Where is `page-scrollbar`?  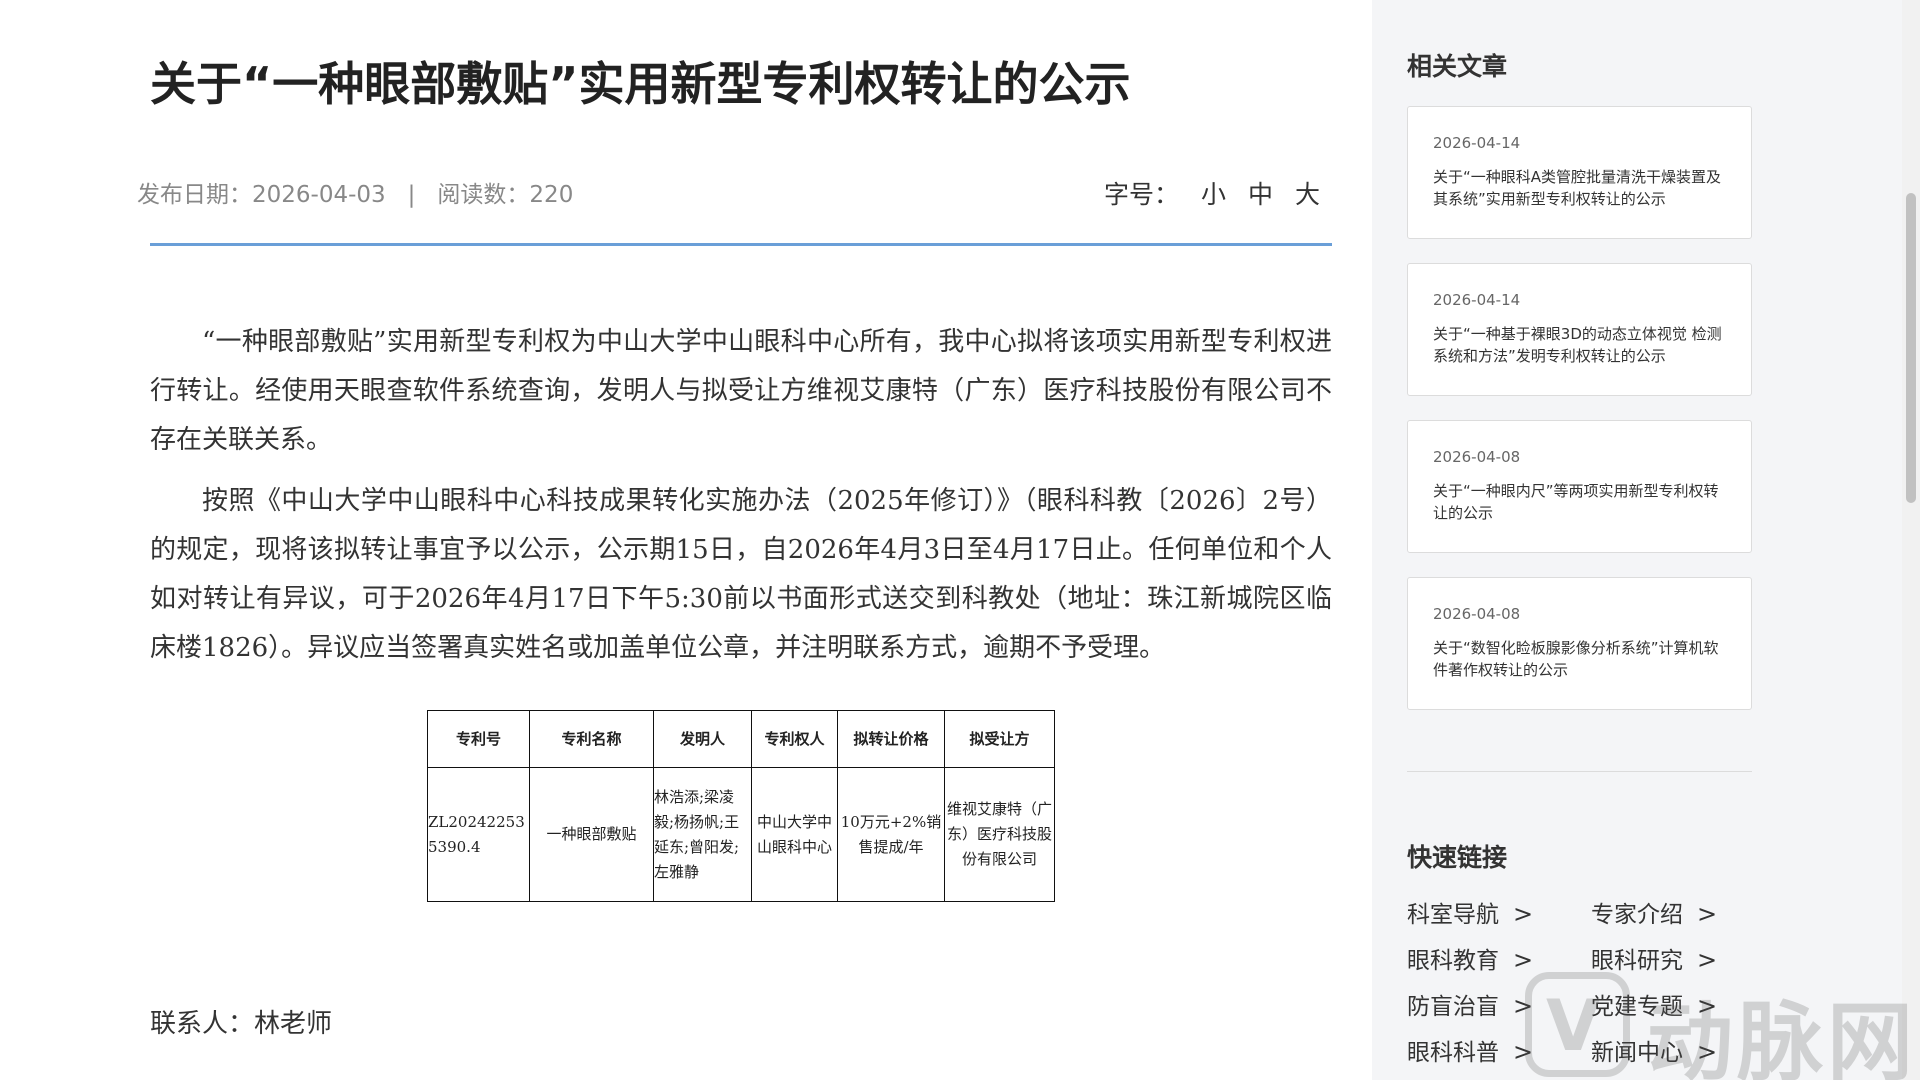 page-scrollbar is located at coordinates (1911, 540).